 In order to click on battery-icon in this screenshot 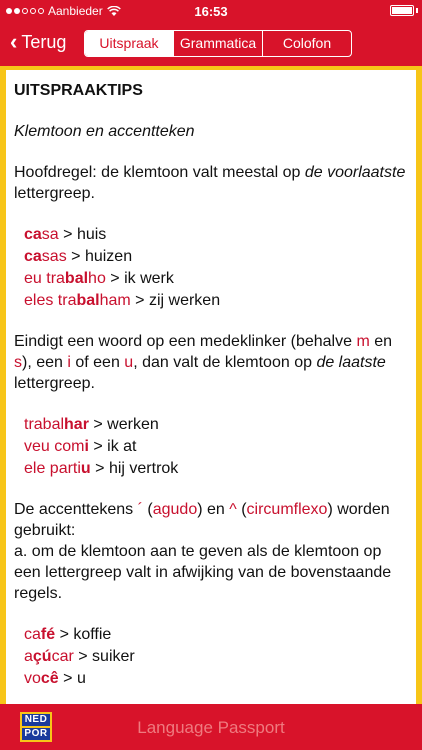, I will do `click(402, 10)`.